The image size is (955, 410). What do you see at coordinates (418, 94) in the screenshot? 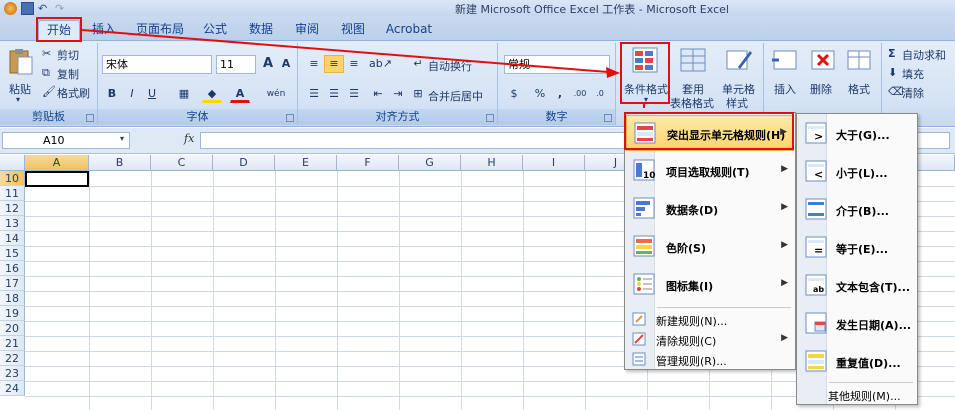
I see `merge-center-icon: ⊞` at bounding box center [418, 94].